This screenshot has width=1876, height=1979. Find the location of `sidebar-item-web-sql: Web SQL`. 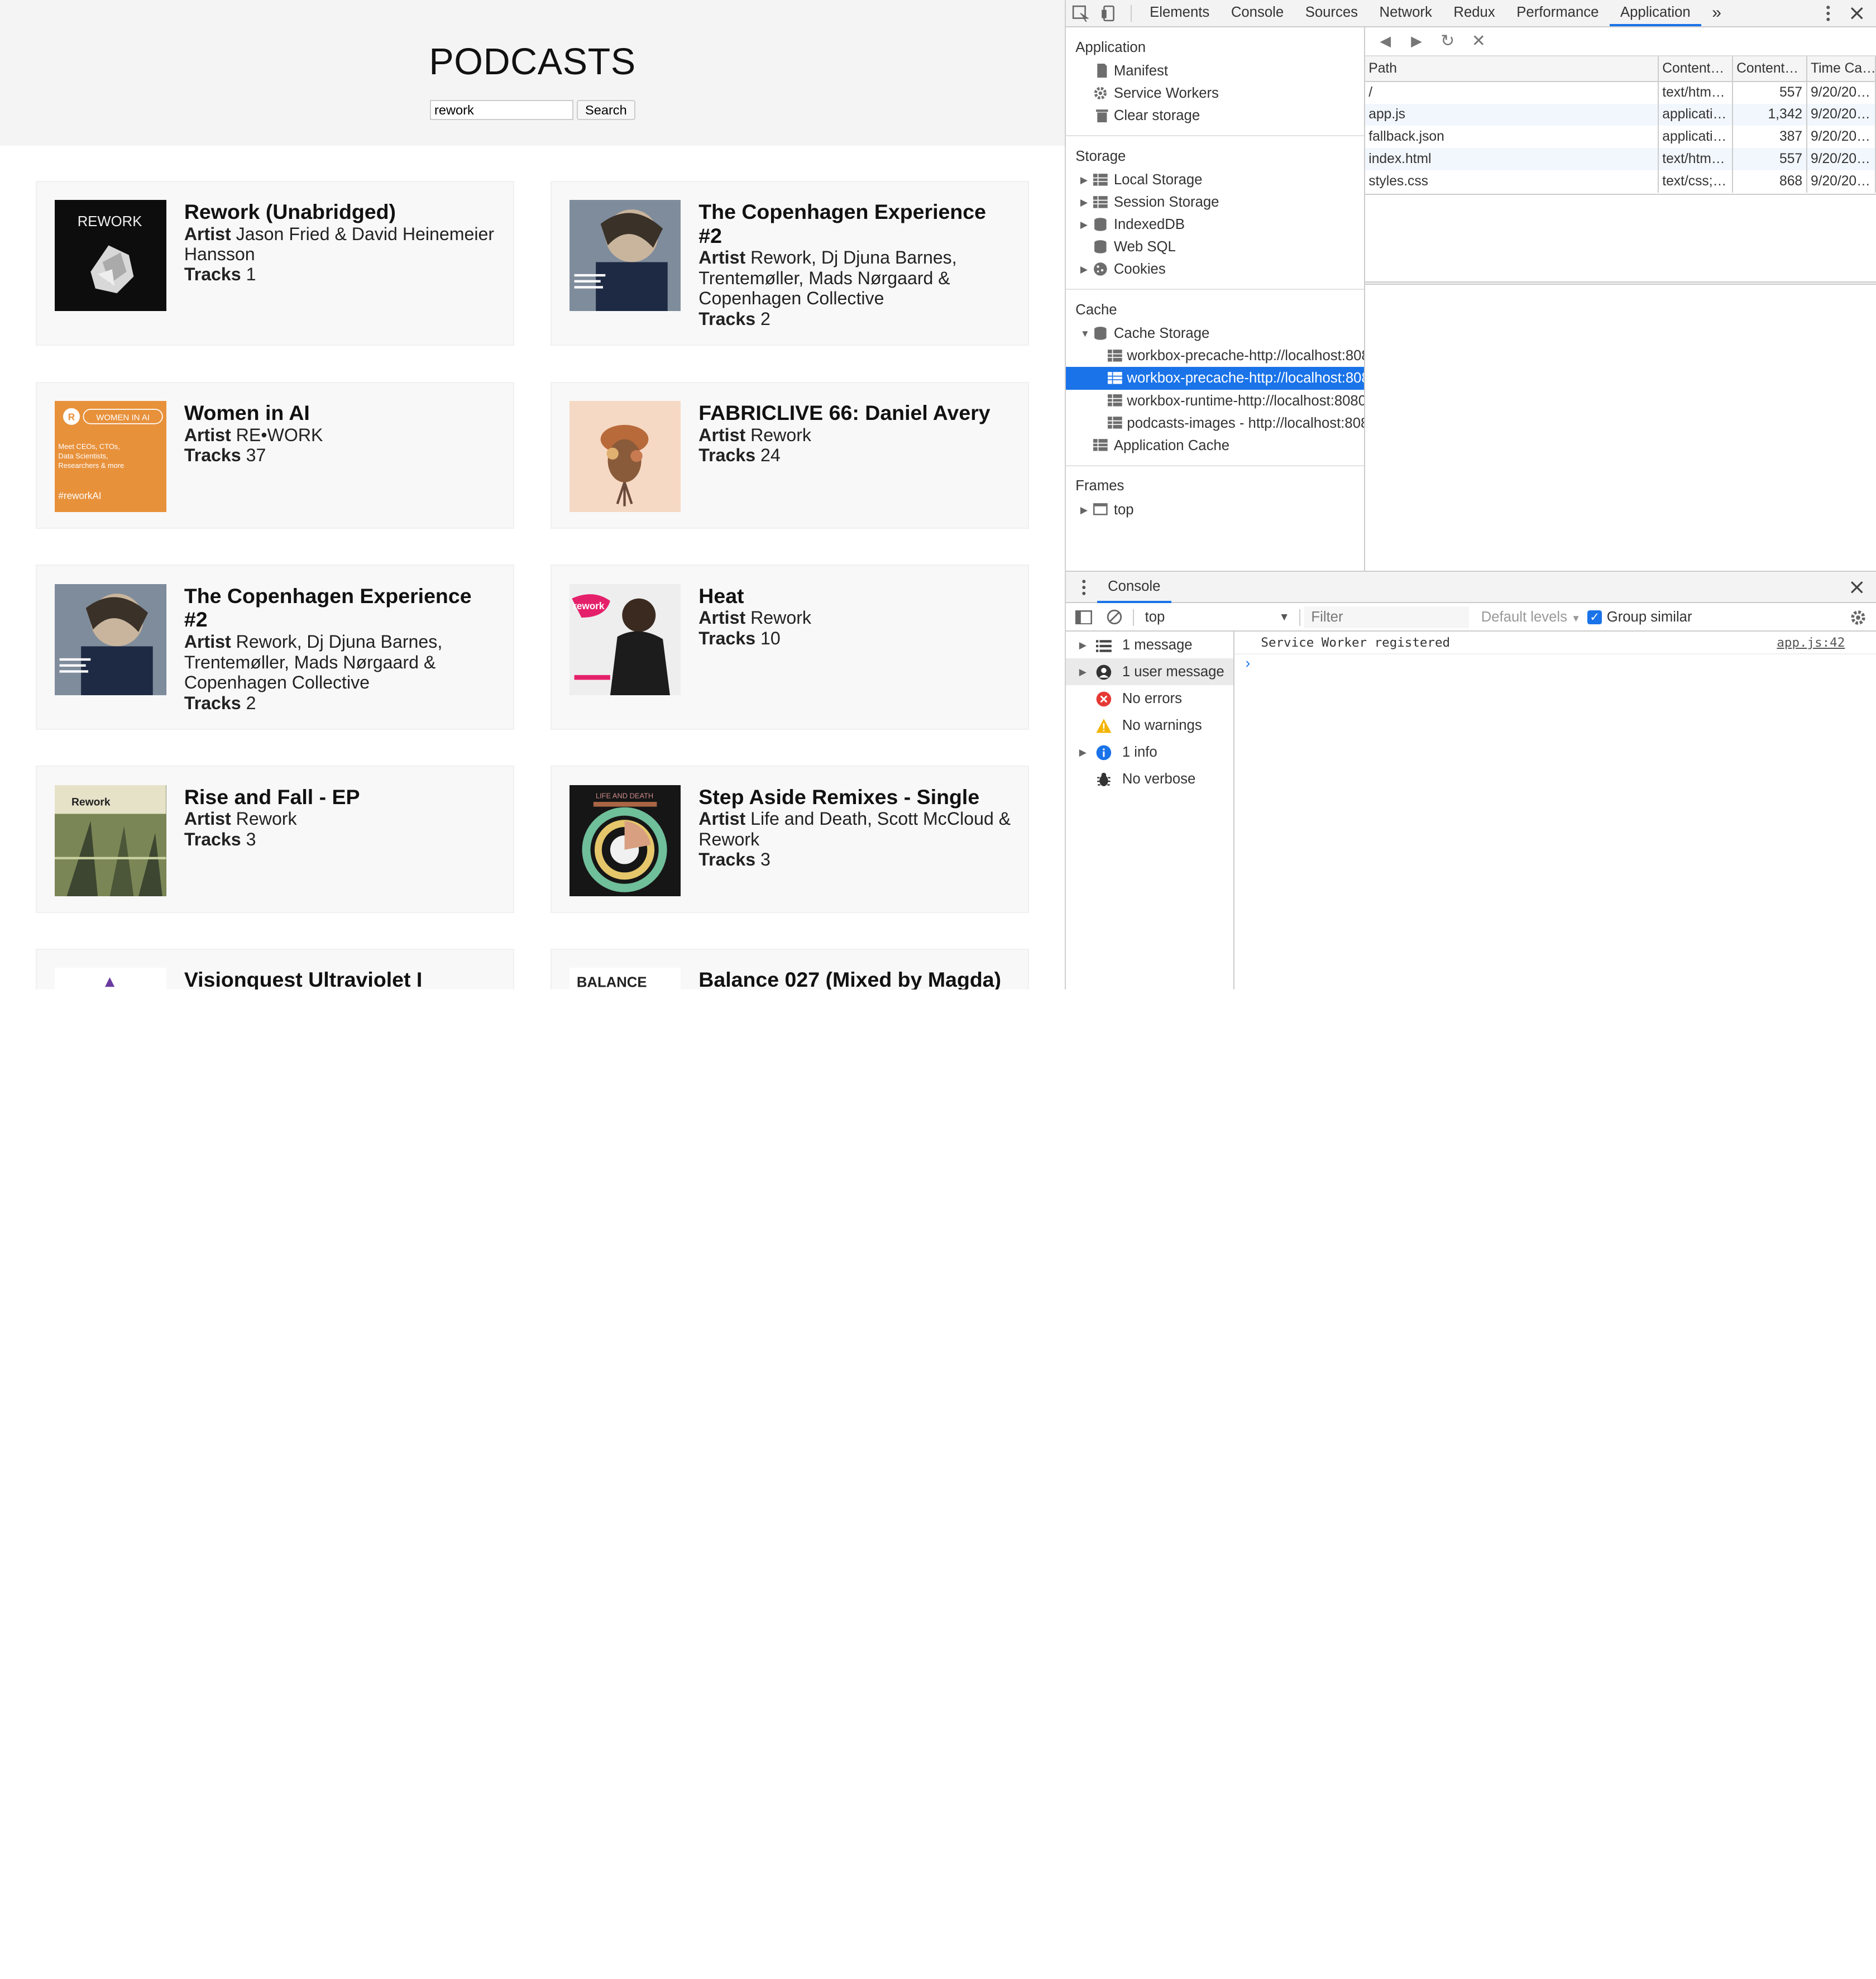

sidebar-item-web-sql: Web SQL is located at coordinates (1215, 247).